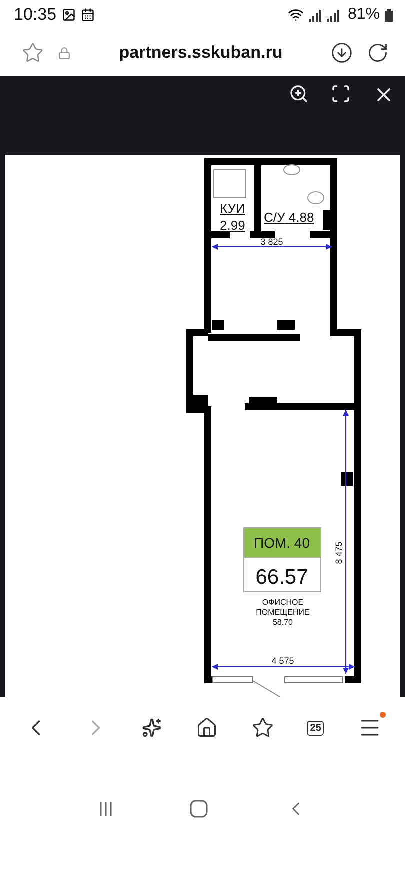  Describe the element at coordinates (199, 809) in the screenshot. I see `home-button-icon` at that location.